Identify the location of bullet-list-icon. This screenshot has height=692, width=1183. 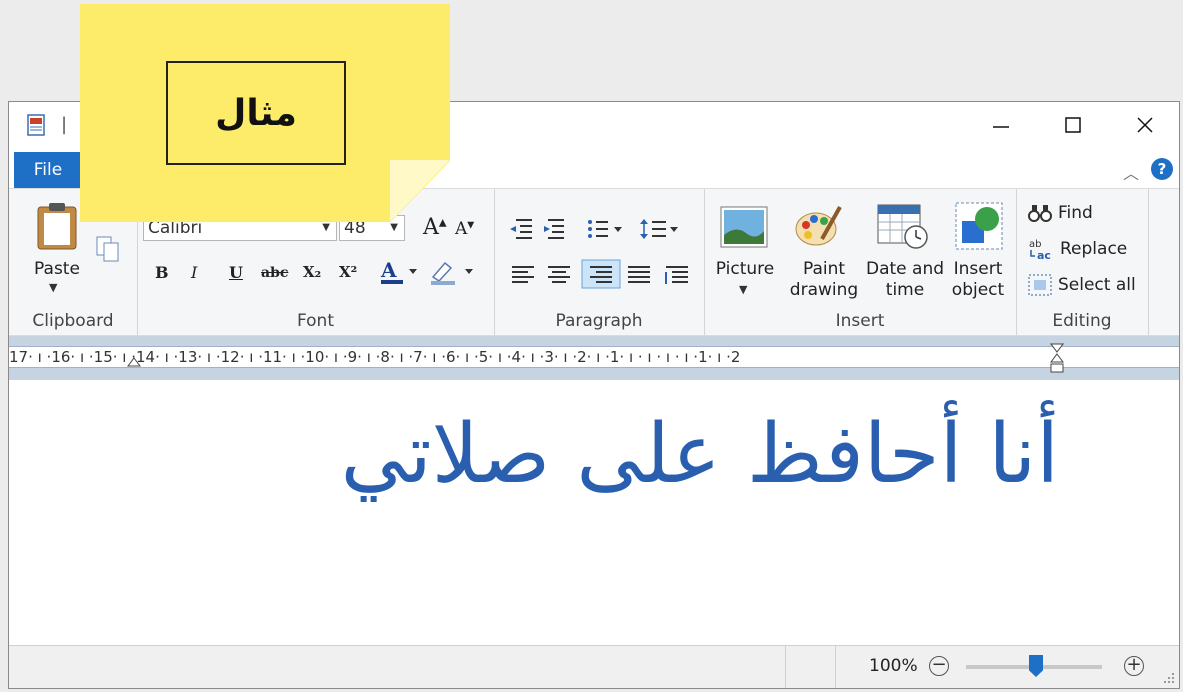
(605, 229).